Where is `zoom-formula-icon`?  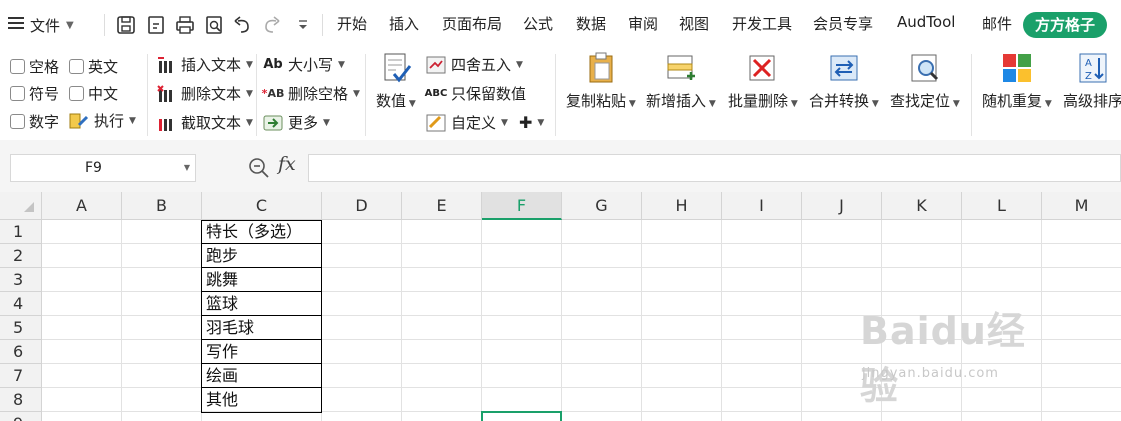
zoom-formula-icon is located at coordinates (259, 170).